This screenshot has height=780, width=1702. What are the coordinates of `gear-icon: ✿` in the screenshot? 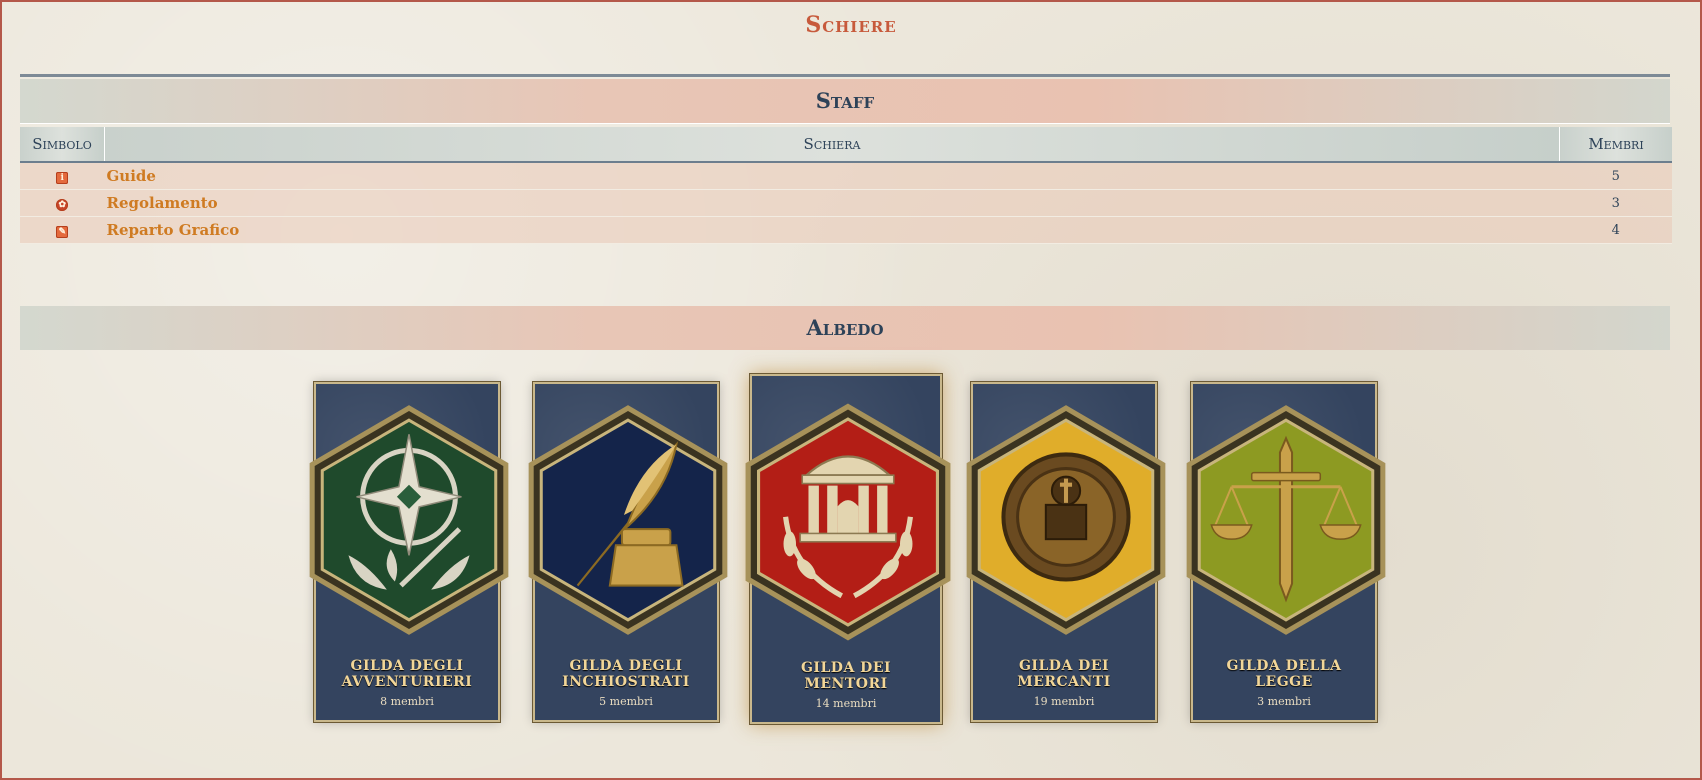 It's located at (62, 205).